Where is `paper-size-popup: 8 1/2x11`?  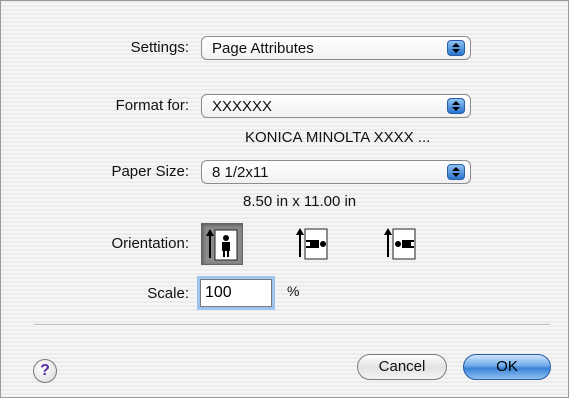
paper-size-popup: 8 1/2x11 is located at coordinates (336, 172).